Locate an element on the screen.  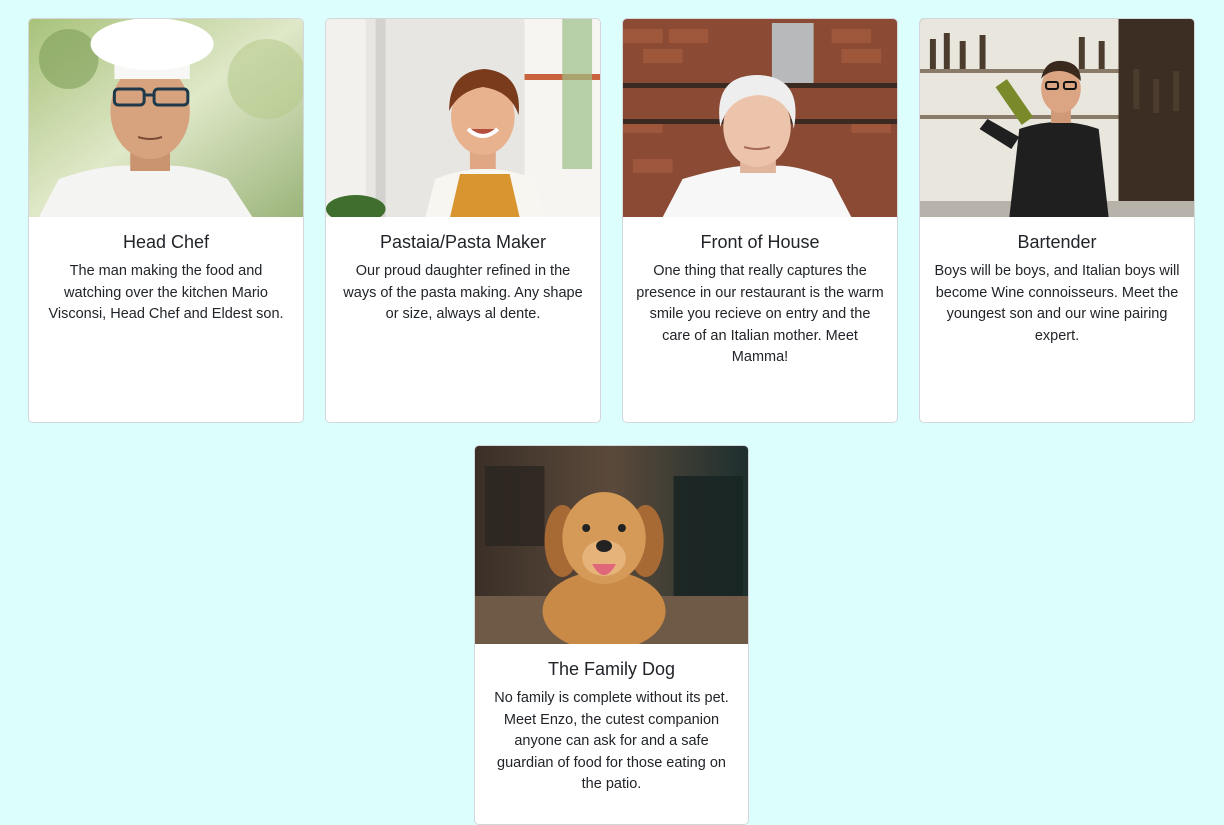
chef-photo is located at coordinates (166, 118).